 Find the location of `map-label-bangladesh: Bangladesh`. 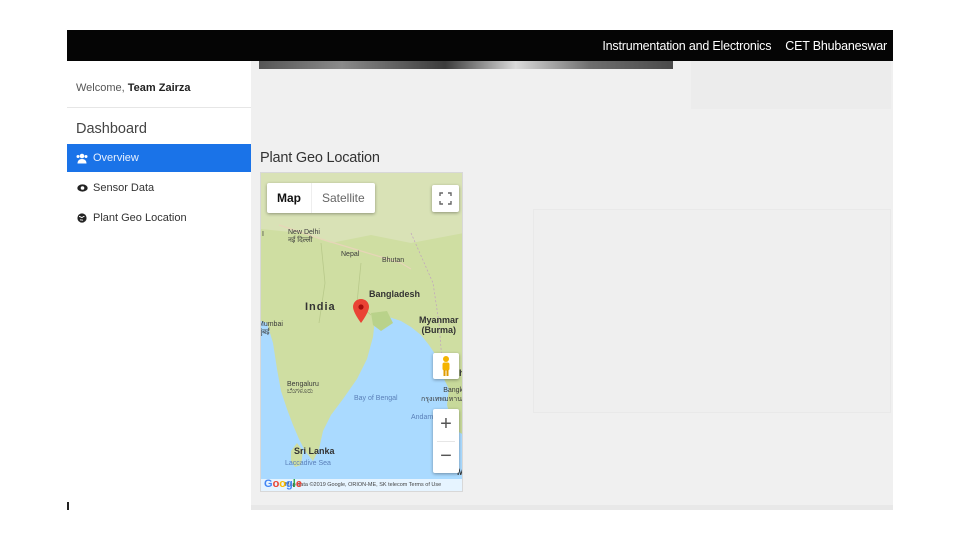

map-label-bangladesh: Bangladesh is located at coordinates (395, 294).